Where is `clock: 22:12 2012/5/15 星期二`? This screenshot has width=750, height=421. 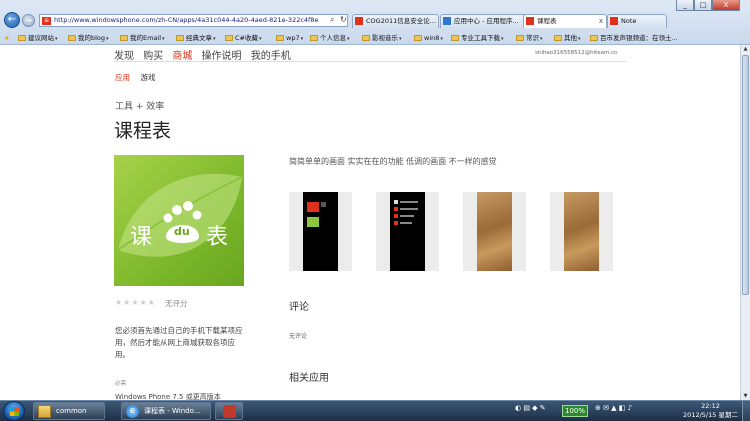 clock: 22:12 2012/5/15 星期二 is located at coordinates (710, 411).